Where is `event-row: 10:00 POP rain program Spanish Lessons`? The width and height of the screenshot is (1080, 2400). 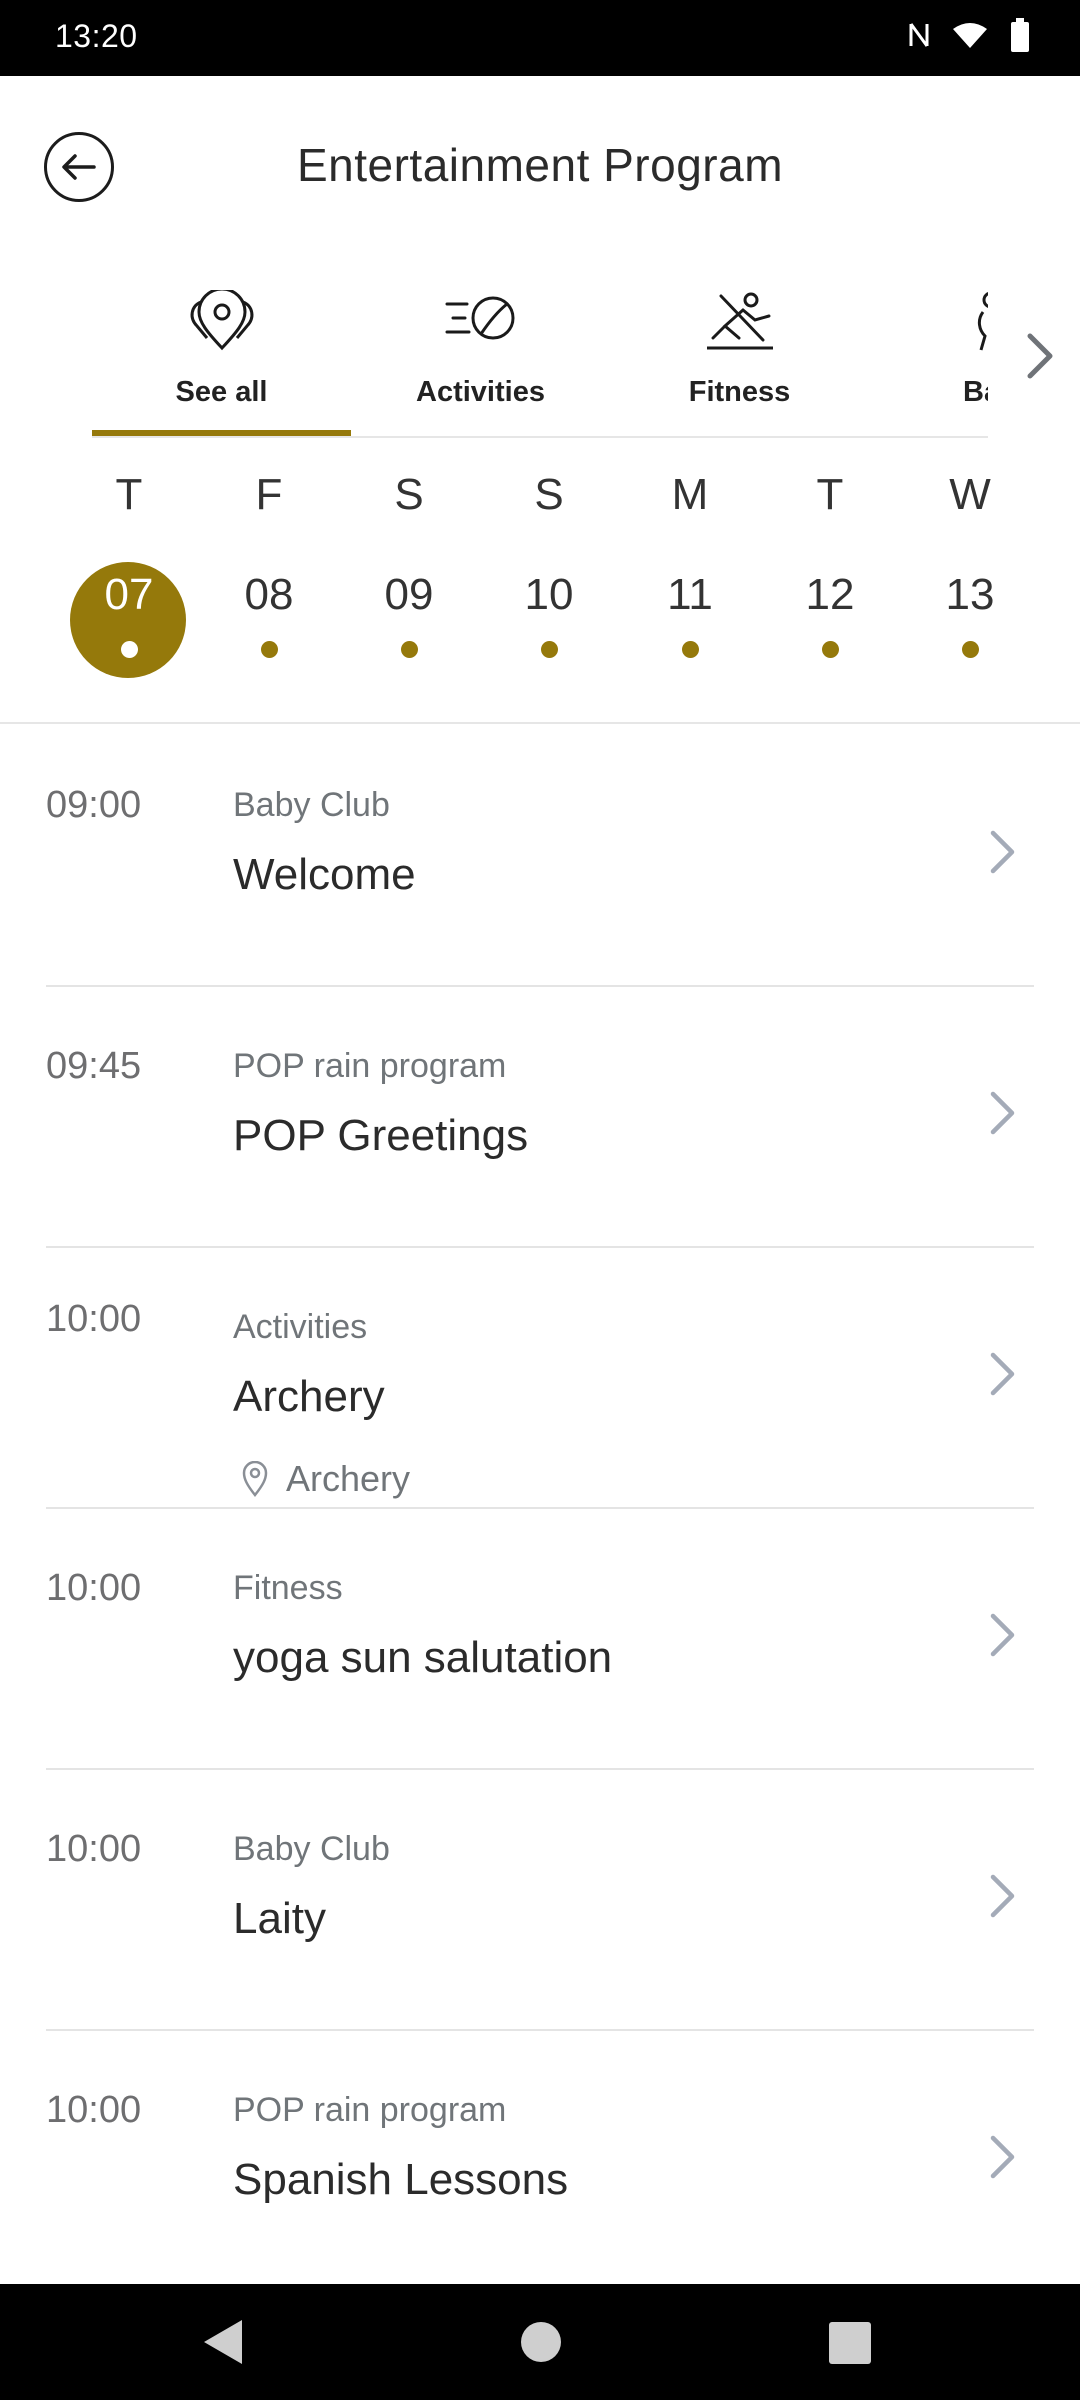 event-row: 10:00 POP rain program Spanish Lessons is located at coordinates (540, 2161).